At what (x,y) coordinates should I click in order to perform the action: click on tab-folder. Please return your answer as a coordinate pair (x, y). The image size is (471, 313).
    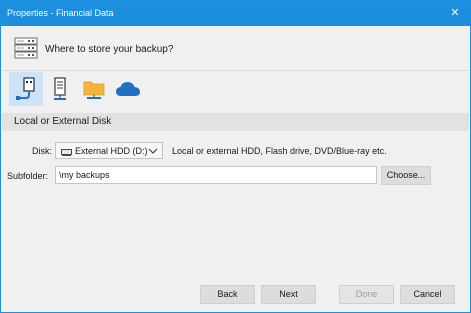
    Looking at the image, I should click on (94, 89).